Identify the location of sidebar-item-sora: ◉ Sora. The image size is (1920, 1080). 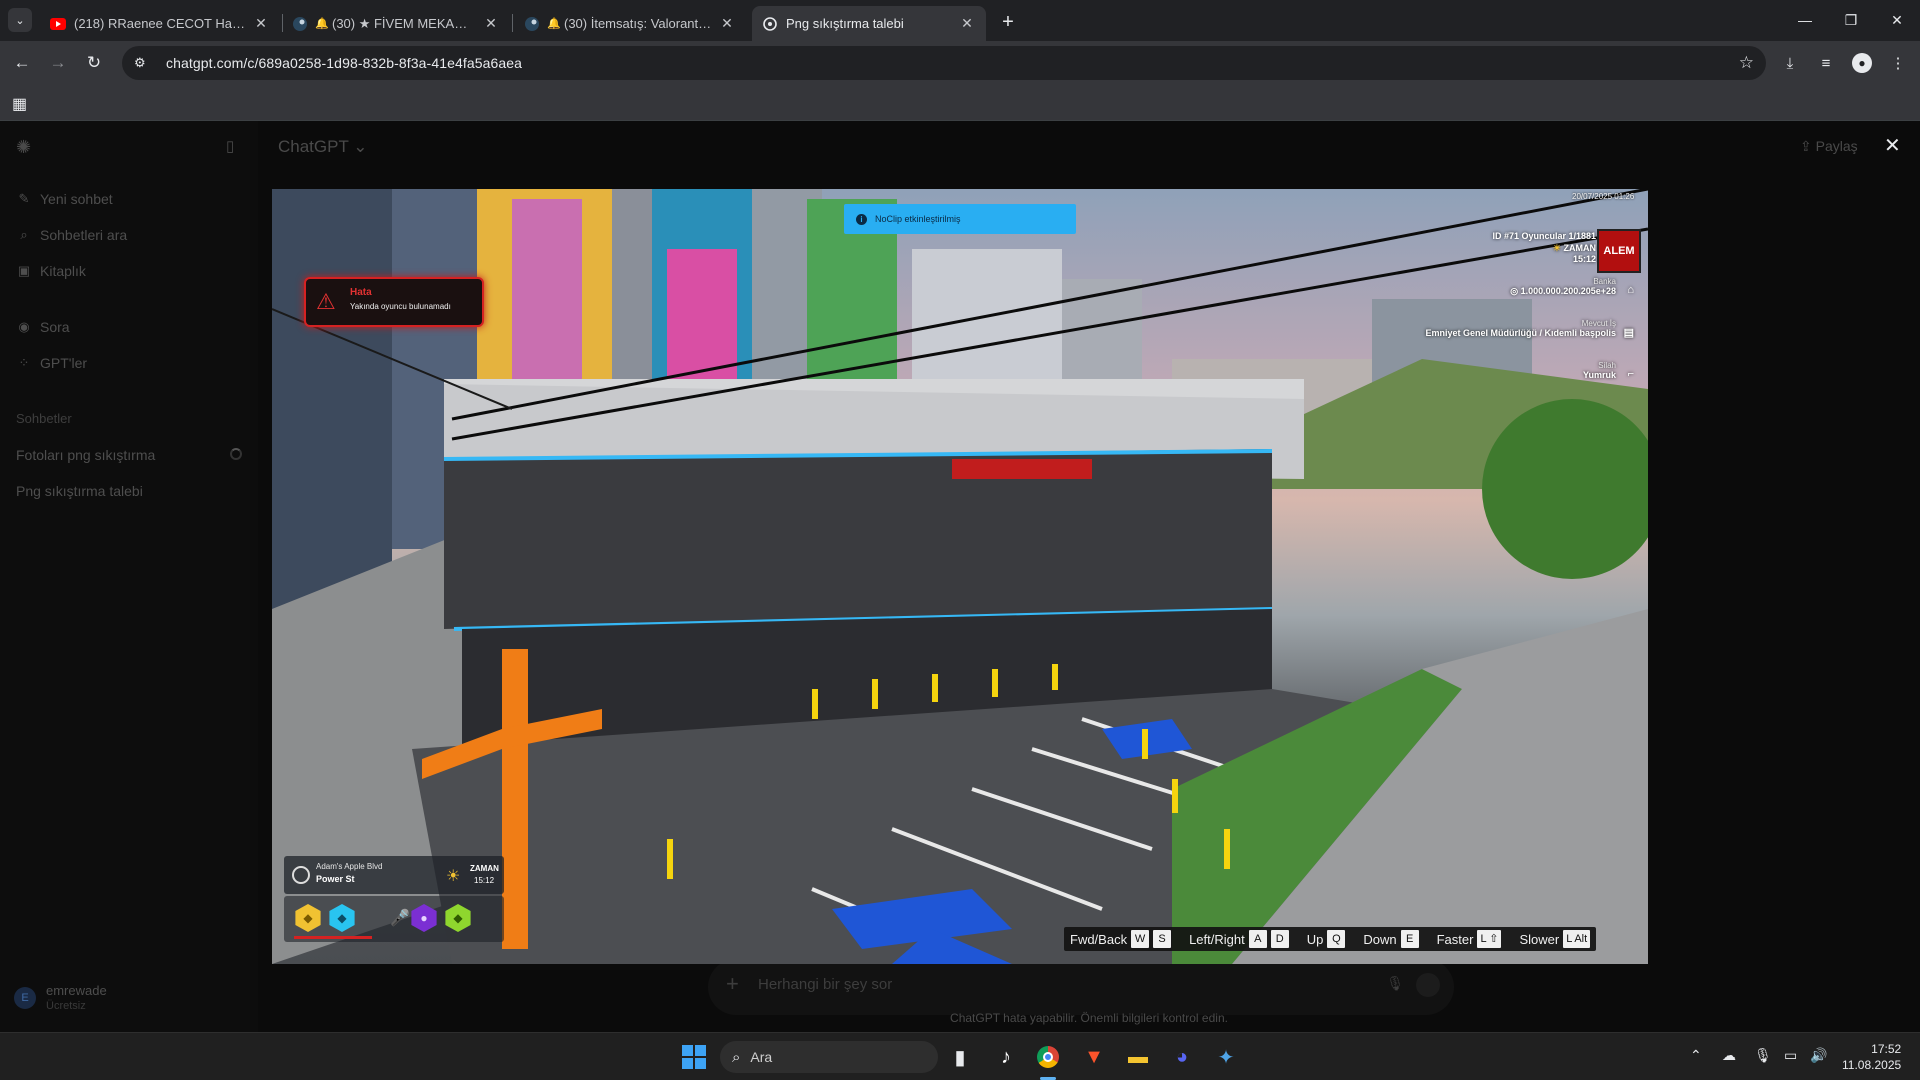
(42, 327).